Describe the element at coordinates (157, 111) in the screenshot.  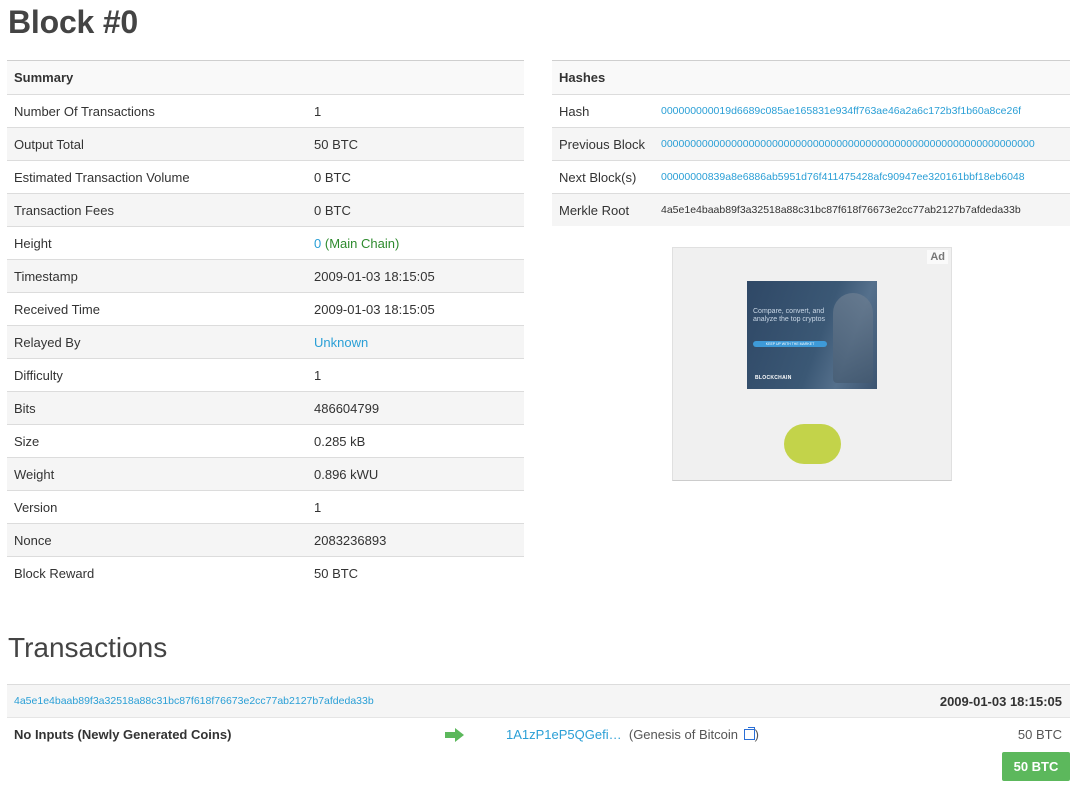
I see `row-label: Number Of Transactions` at that location.